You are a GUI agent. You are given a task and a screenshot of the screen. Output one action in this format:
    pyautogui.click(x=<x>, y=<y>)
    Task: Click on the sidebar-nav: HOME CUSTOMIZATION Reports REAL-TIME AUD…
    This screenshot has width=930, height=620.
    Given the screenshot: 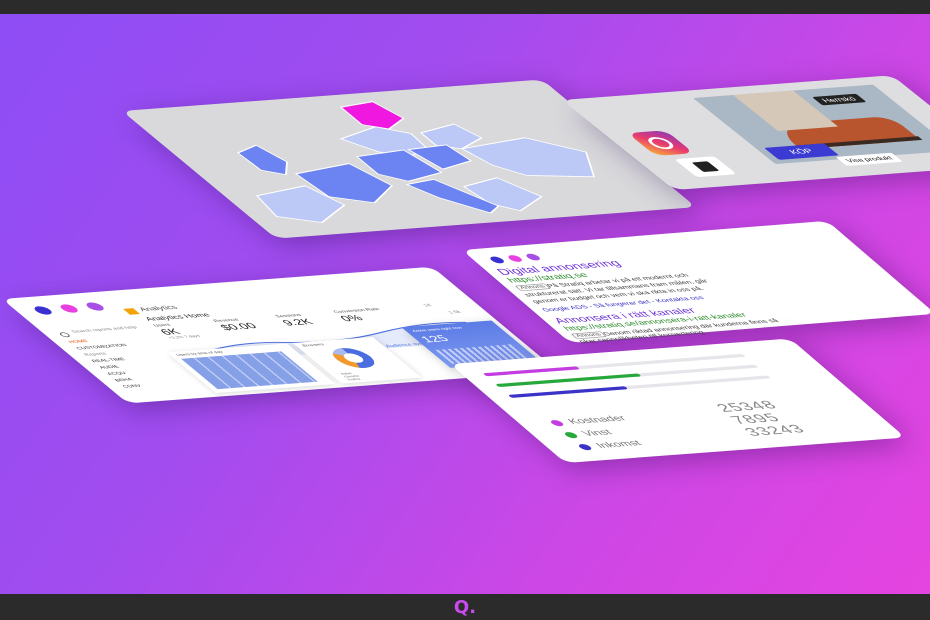 What is the action you would take?
    pyautogui.click(x=129, y=364)
    